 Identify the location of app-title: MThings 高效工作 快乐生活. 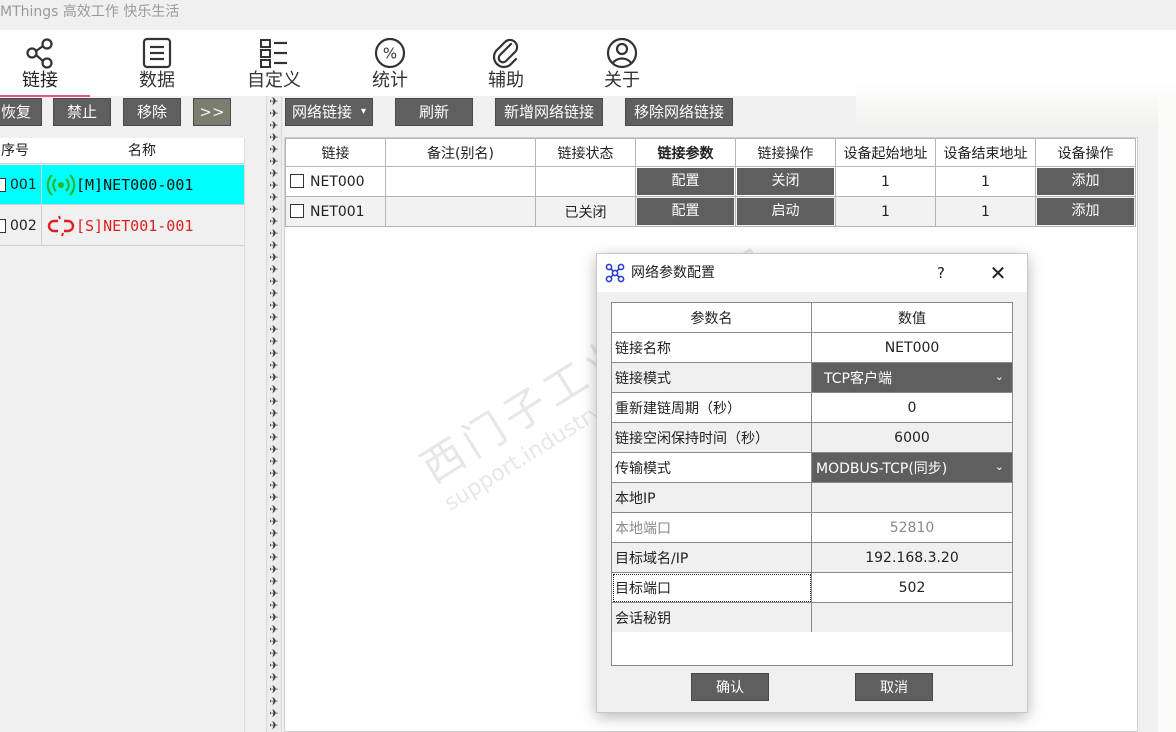
(90, 12).